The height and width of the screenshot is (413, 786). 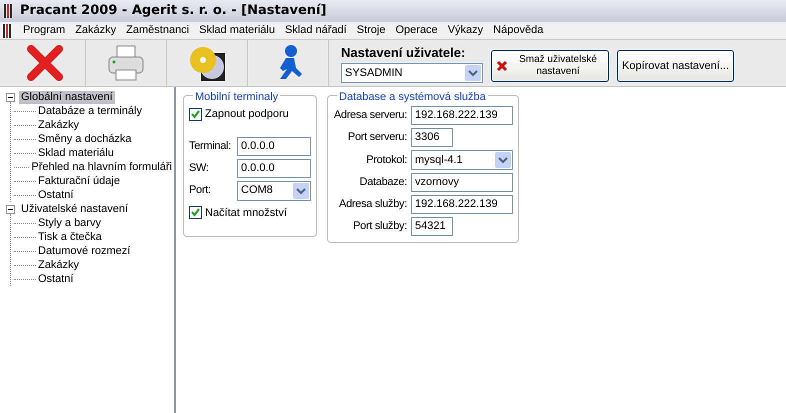 I want to click on tree-item: Styly a barvy, so click(x=69, y=223).